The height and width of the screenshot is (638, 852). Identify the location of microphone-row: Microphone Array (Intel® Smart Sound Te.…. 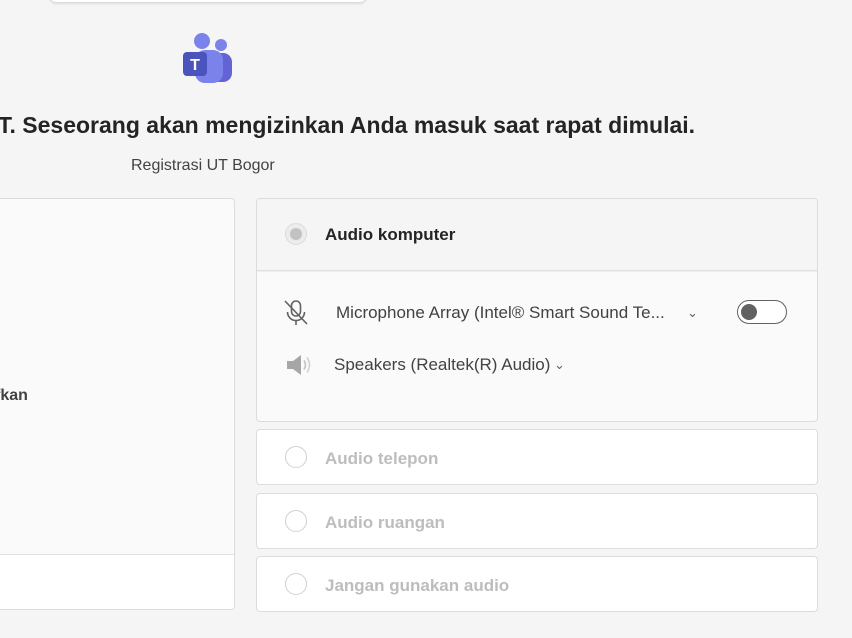
(537, 313).